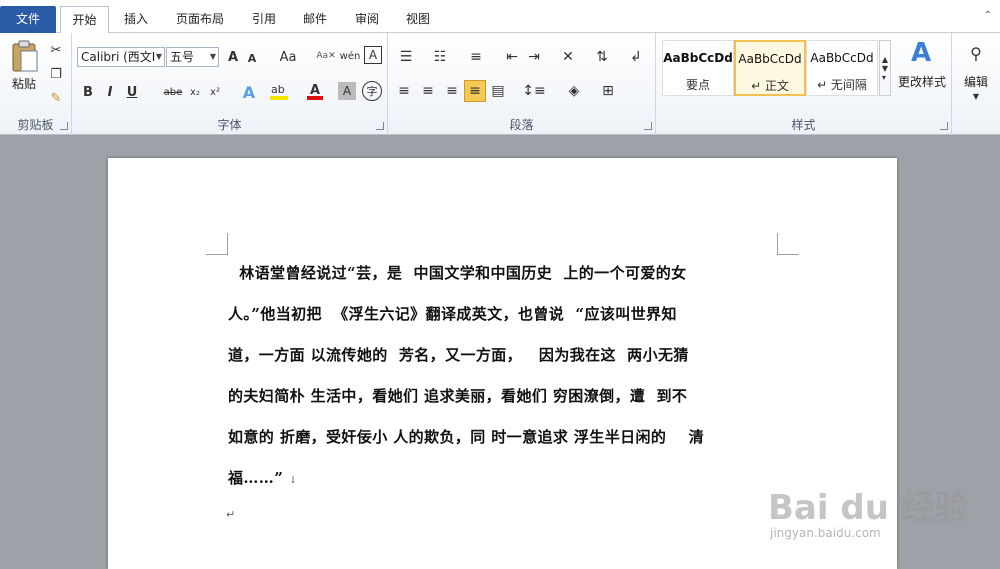 This screenshot has width=1000, height=569. What do you see at coordinates (88, 92) in the screenshot?
I see `bold-icon: B` at bounding box center [88, 92].